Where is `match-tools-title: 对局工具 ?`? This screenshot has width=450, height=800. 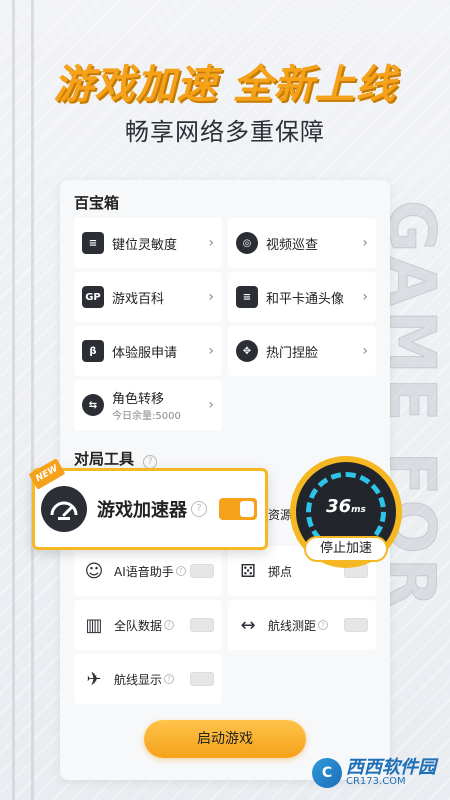 match-tools-title: 对局工具 ? is located at coordinates (116, 458).